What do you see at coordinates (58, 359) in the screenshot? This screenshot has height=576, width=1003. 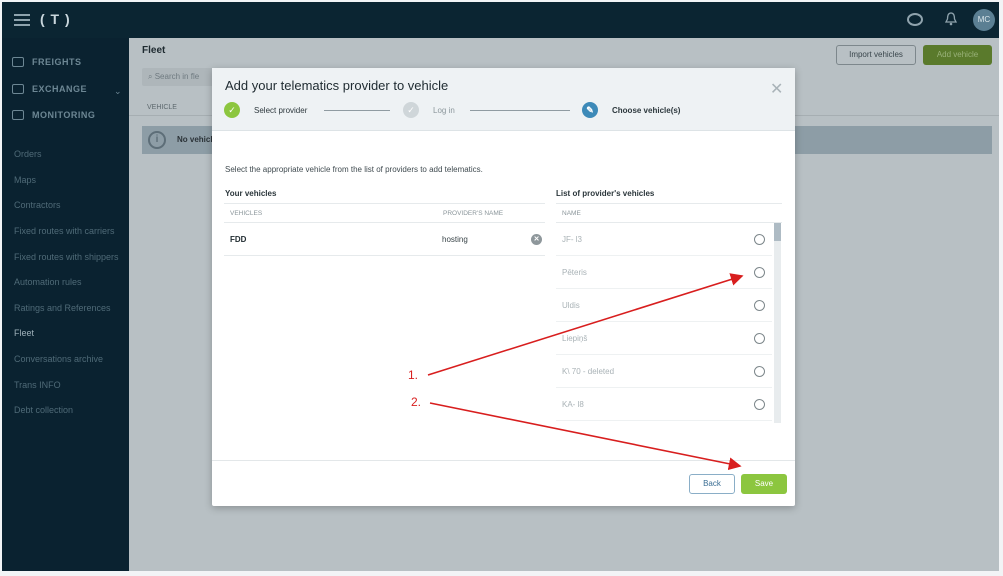 I see `sidebar-link-conversations-archive: Conversations archive` at bounding box center [58, 359].